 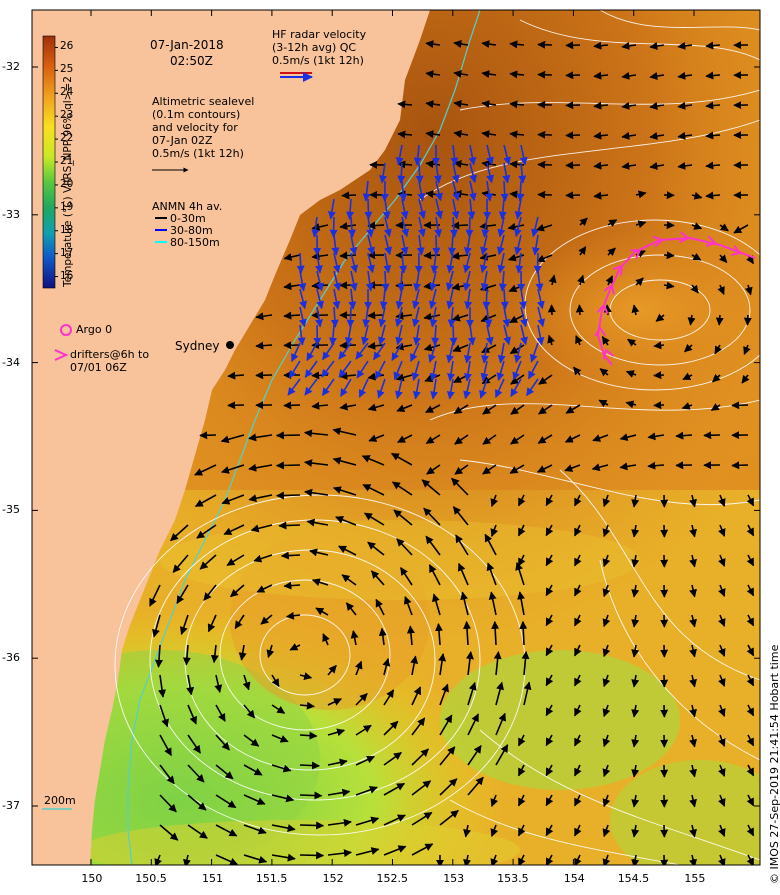 What do you see at coordinates (66, 46) in the screenshot?
I see `colorbar-tick-label: 26` at bounding box center [66, 46].